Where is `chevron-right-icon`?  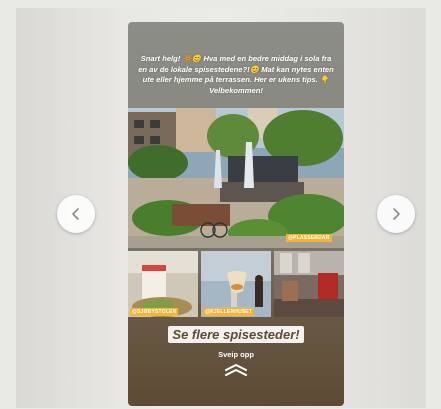 chevron-right-icon is located at coordinates (396, 214).